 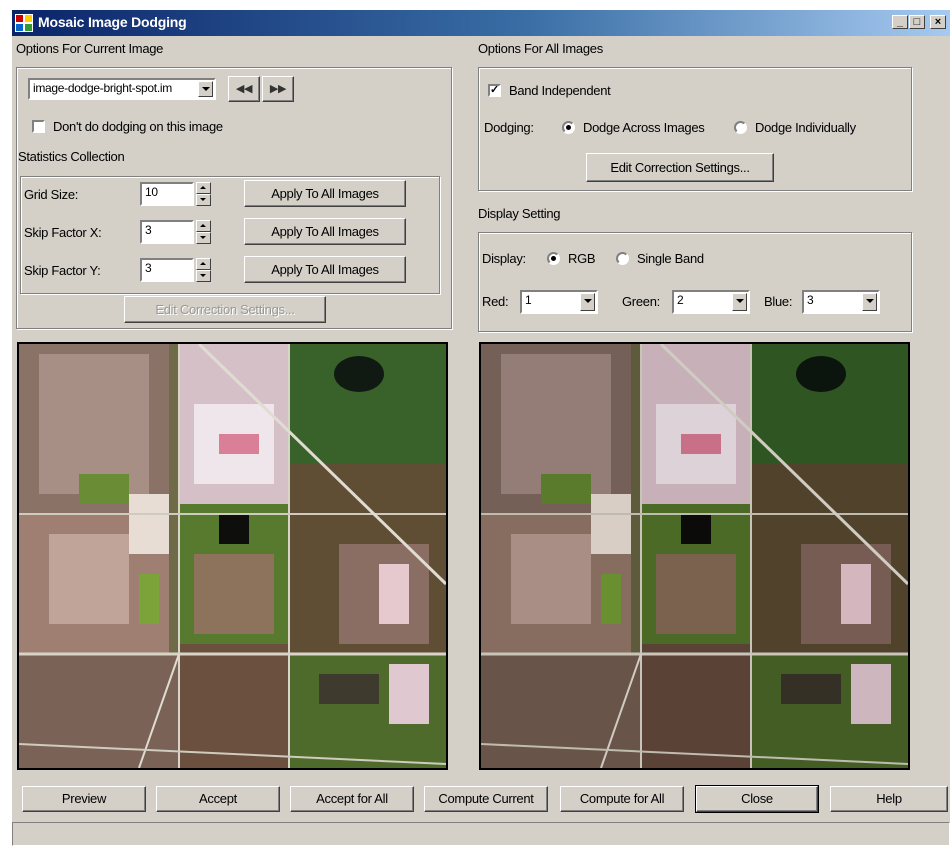 I want to click on close-button: Close, so click(x=757, y=799).